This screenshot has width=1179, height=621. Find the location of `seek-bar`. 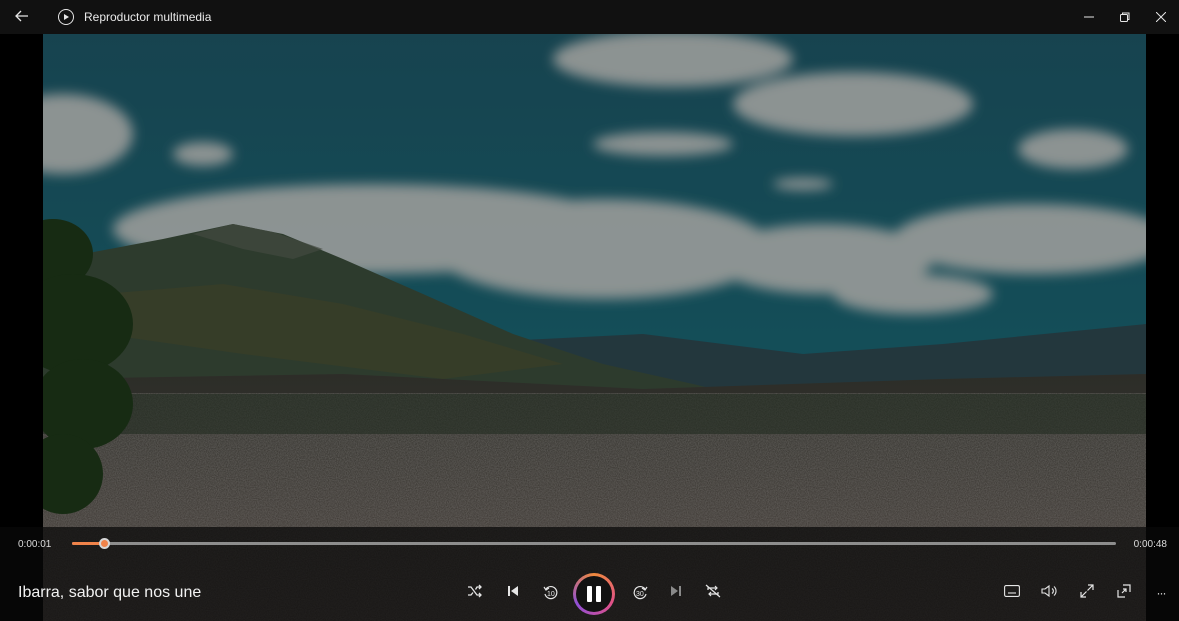

seek-bar is located at coordinates (594, 543).